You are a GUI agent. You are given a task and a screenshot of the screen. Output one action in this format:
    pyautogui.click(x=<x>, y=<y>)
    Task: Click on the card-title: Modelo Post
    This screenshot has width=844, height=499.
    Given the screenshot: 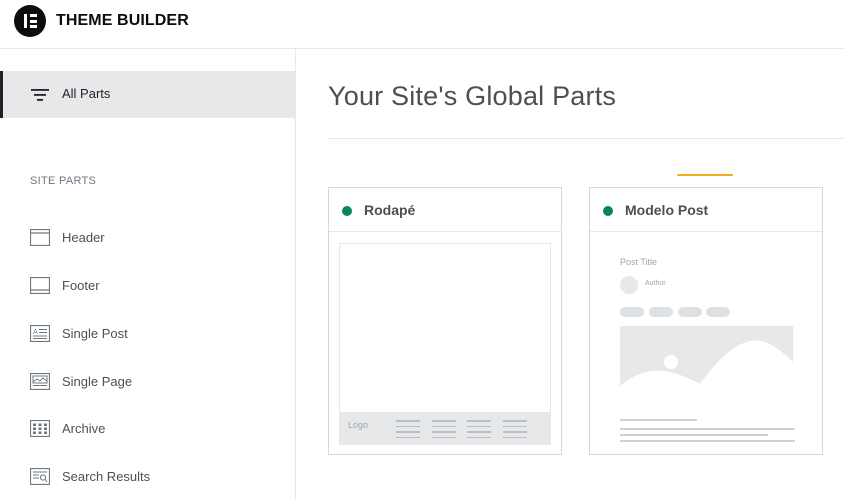 What is the action you would take?
    pyautogui.click(x=667, y=210)
    